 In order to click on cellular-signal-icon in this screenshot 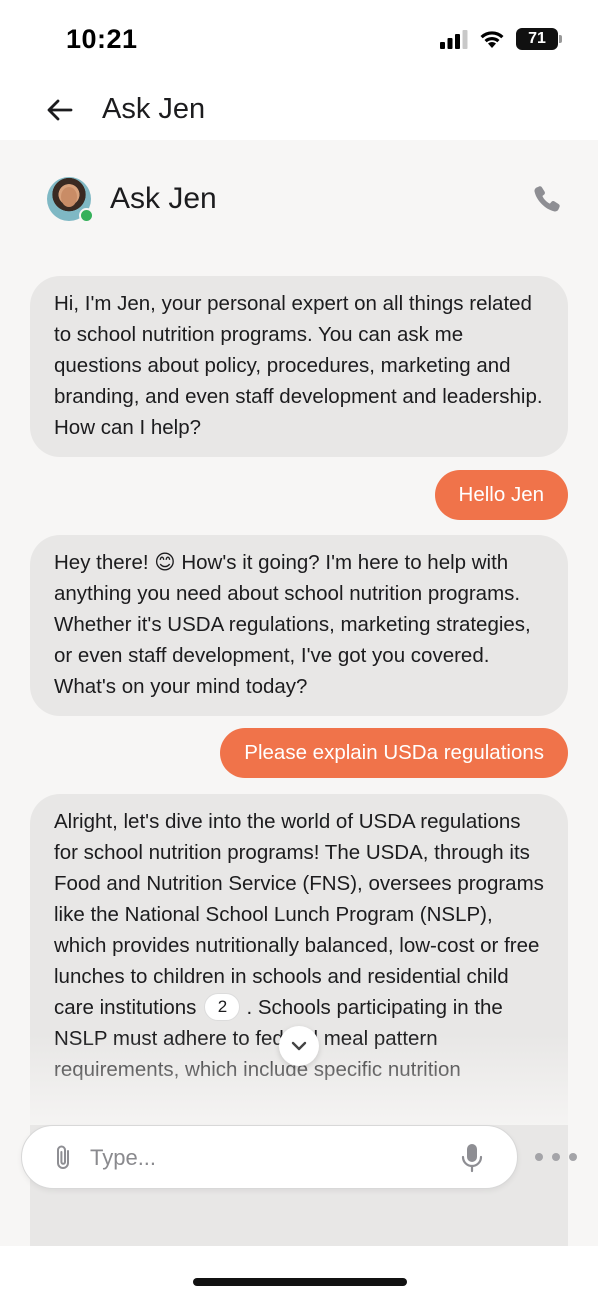, I will do `click(454, 39)`.